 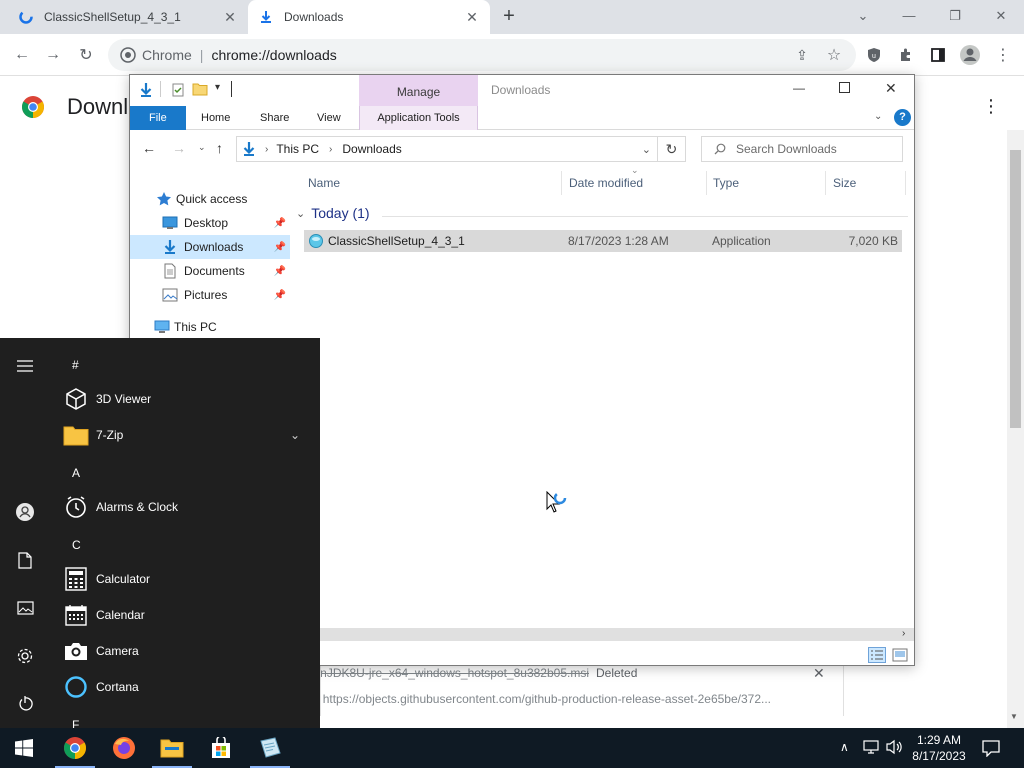 I want to click on details-view-icon, so click(x=877, y=655).